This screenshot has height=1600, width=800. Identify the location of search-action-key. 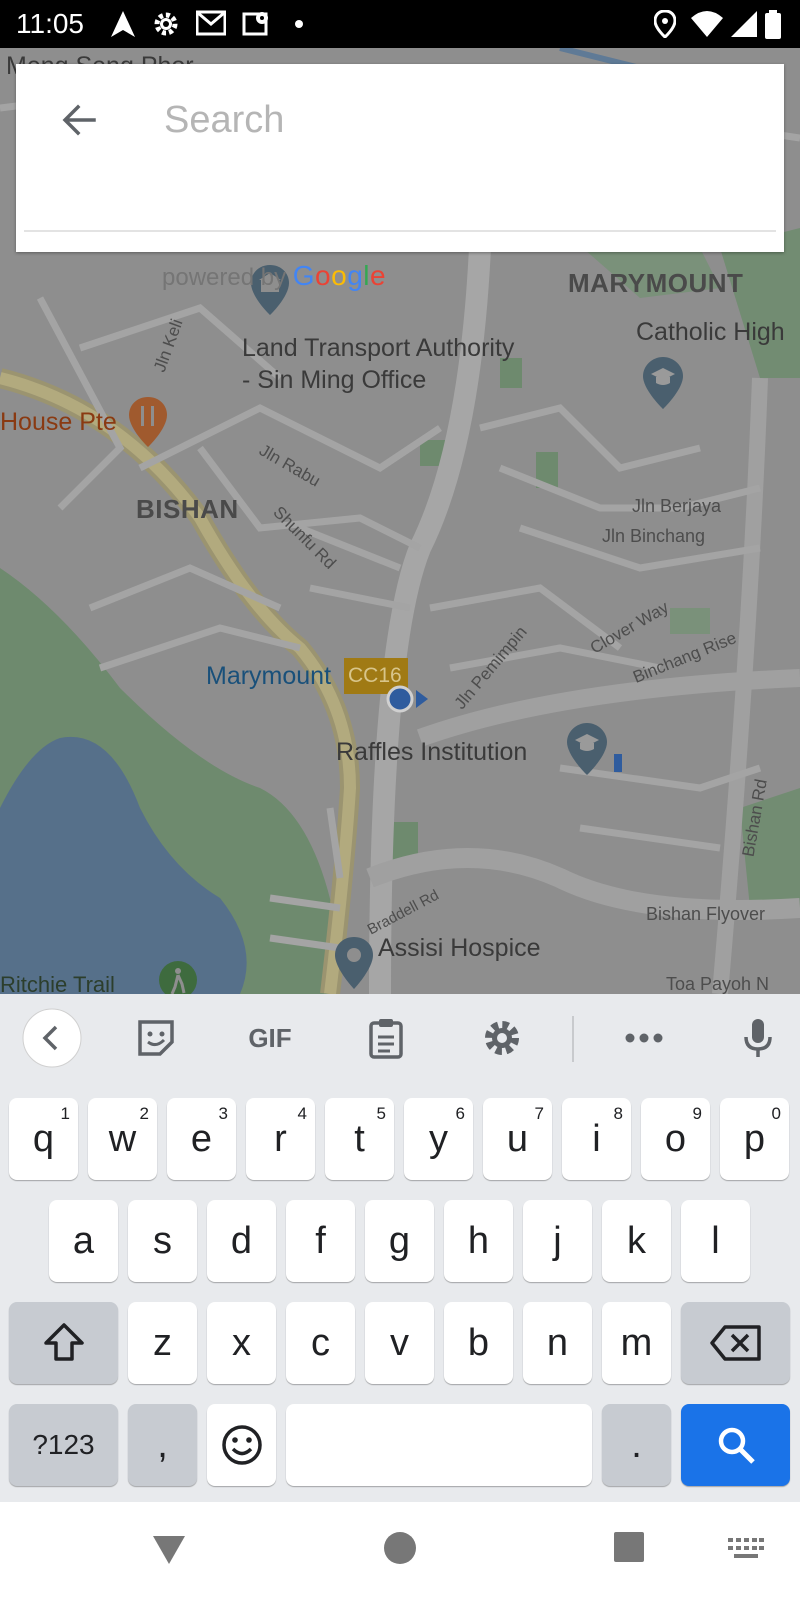
(735, 1445).